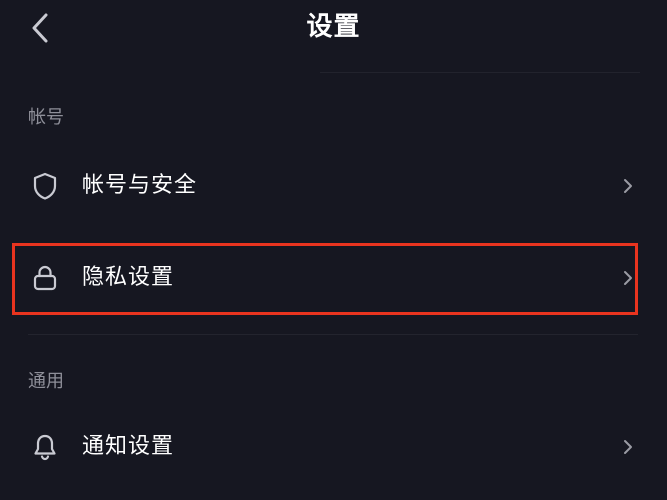 The width and height of the screenshot is (667, 500). What do you see at coordinates (45, 278) in the screenshot?
I see `lock-icon` at bounding box center [45, 278].